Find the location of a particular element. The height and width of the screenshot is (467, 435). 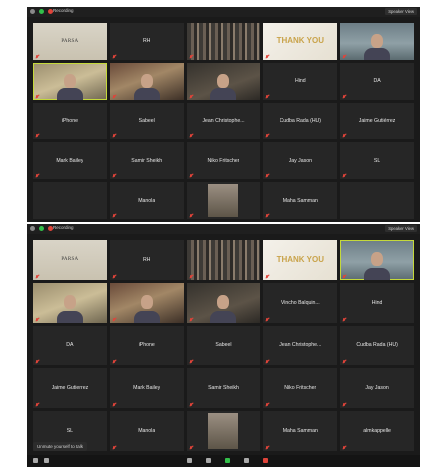

chat-icon is located at coordinates (208, 460).